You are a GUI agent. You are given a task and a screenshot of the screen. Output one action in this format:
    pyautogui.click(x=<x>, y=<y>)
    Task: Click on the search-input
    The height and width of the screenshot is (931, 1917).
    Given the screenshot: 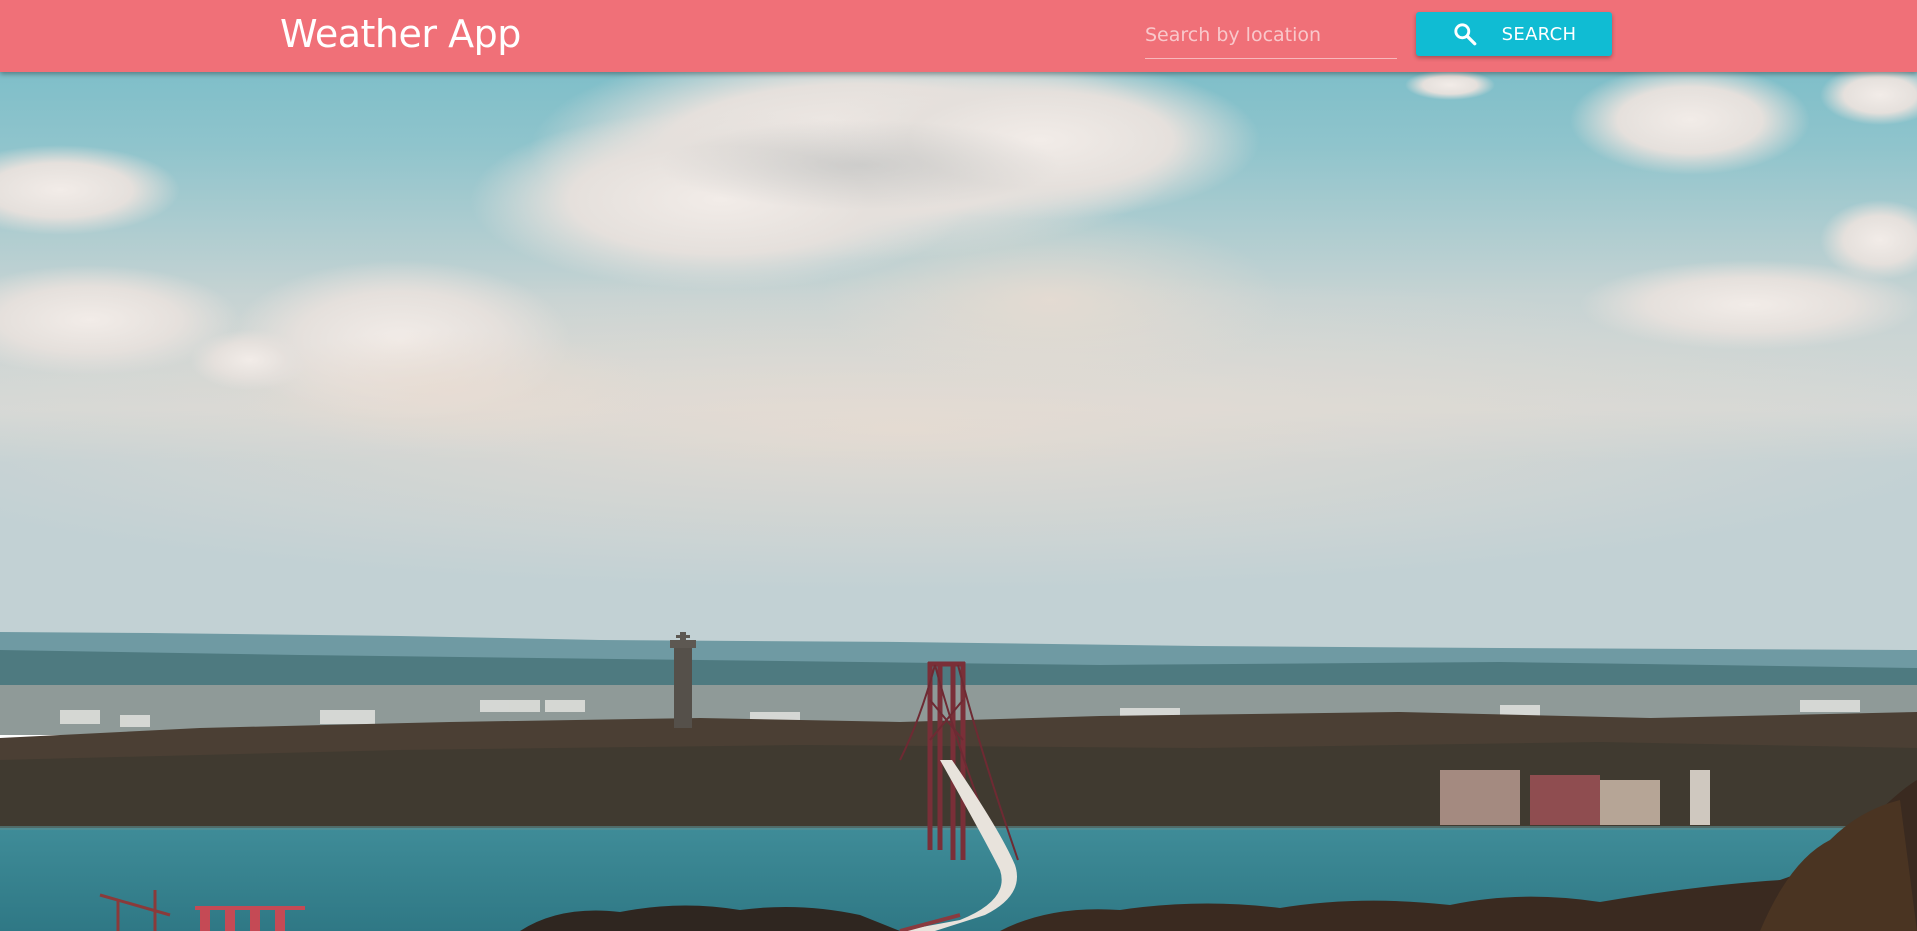 What is the action you would take?
    pyautogui.click(x=1271, y=35)
    